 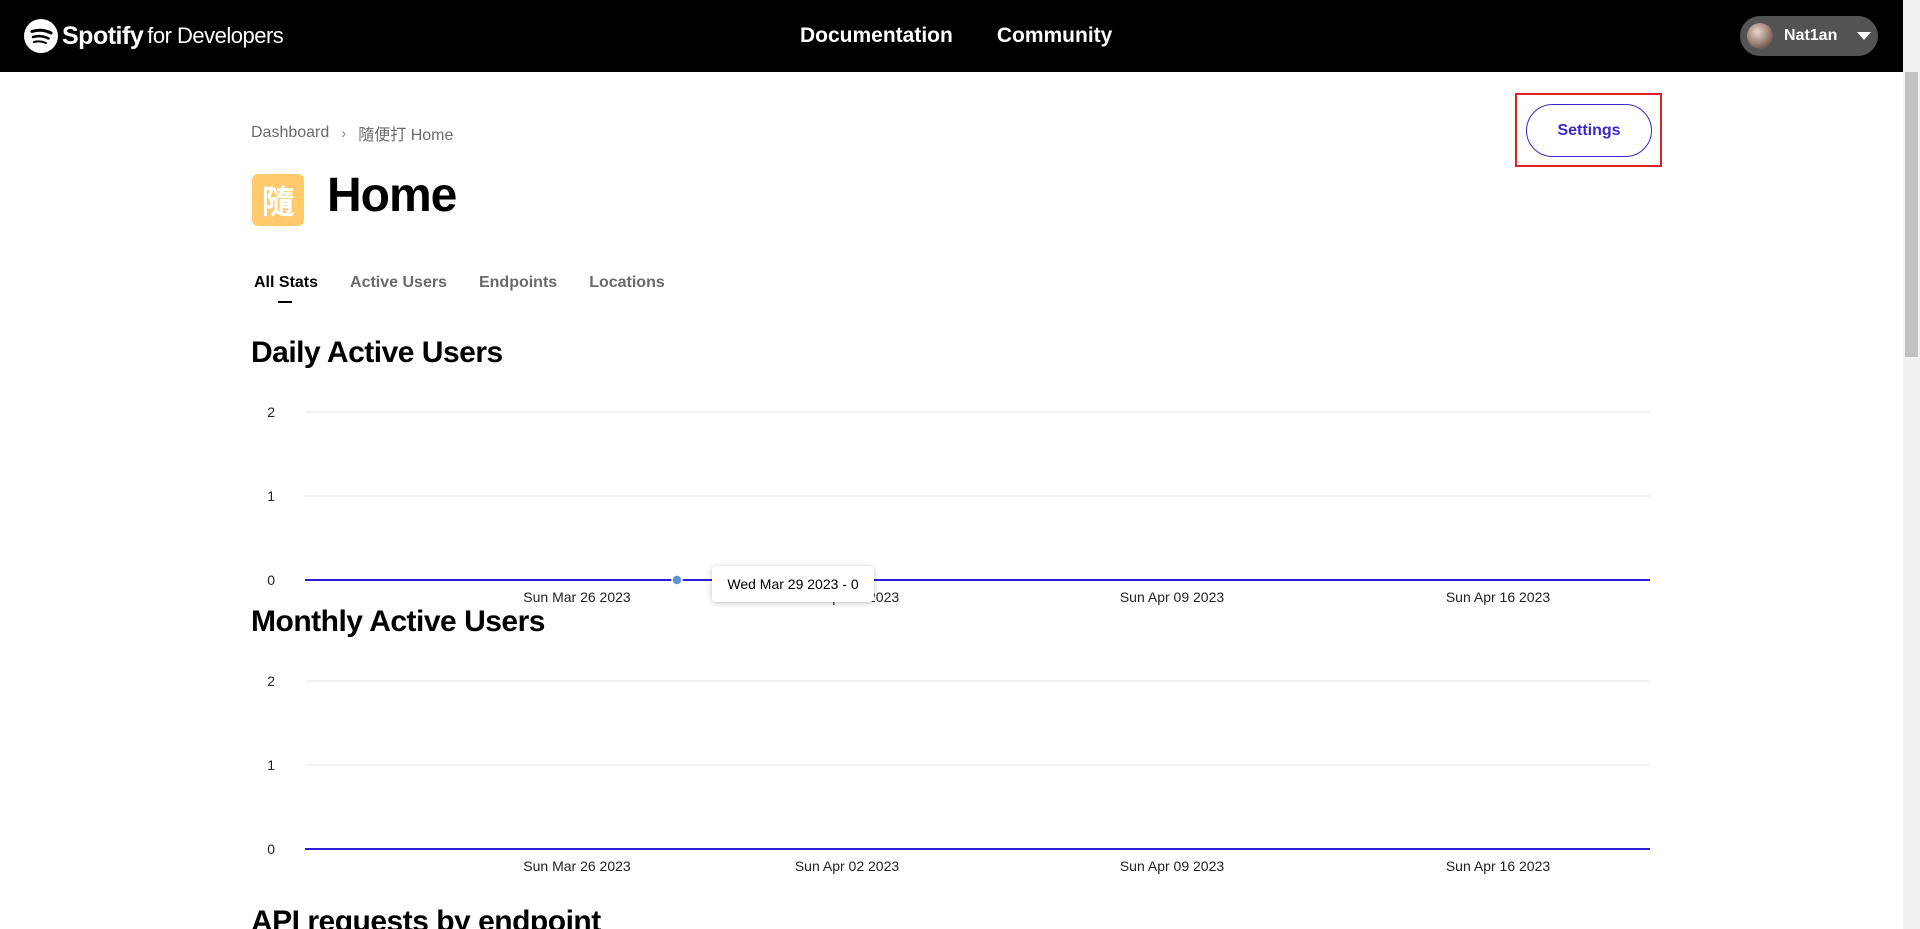 What do you see at coordinates (627, 283) in the screenshot?
I see `tab-locations: Locations` at bounding box center [627, 283].